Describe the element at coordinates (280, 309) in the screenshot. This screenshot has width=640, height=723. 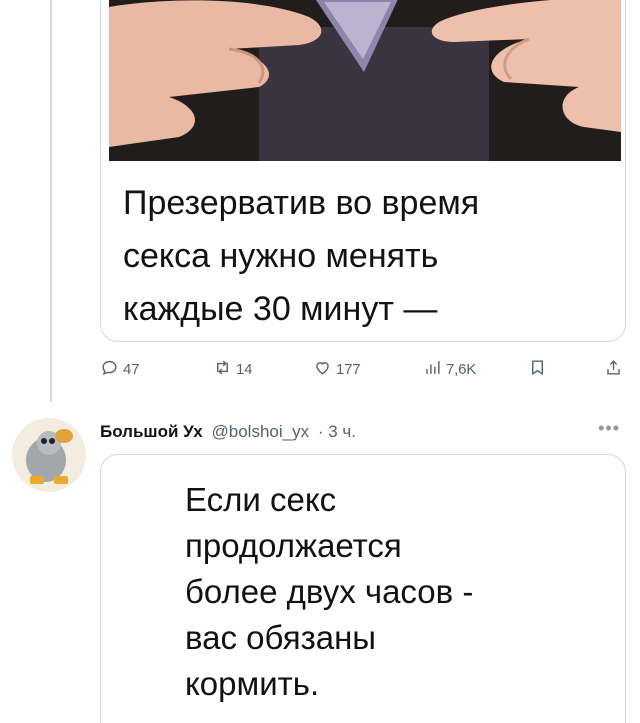
I see `card-headline-line: каждые 30 минут —` at that location.